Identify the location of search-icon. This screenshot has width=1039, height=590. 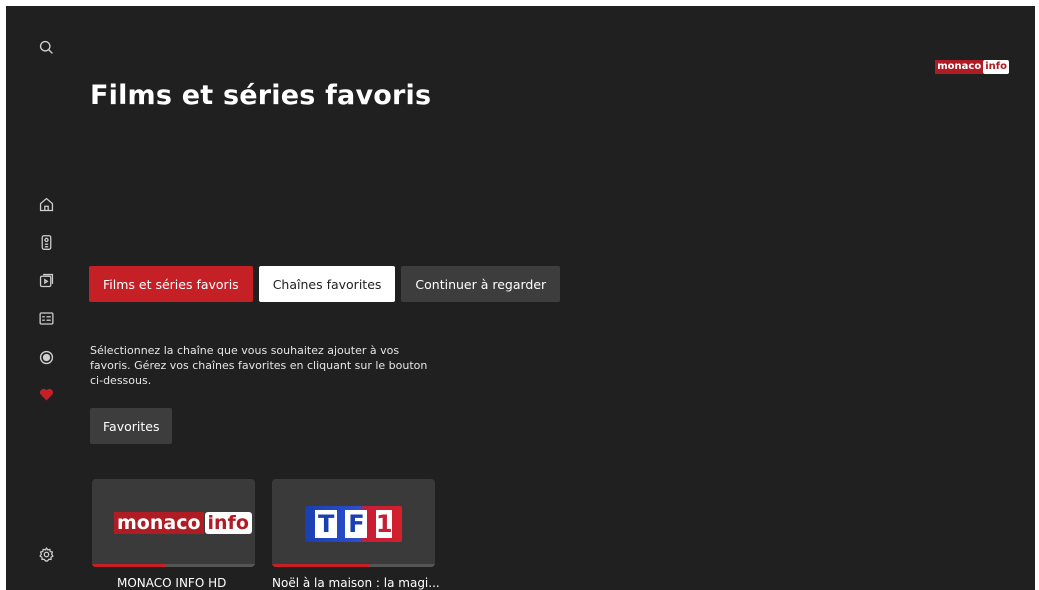
(46, 47).